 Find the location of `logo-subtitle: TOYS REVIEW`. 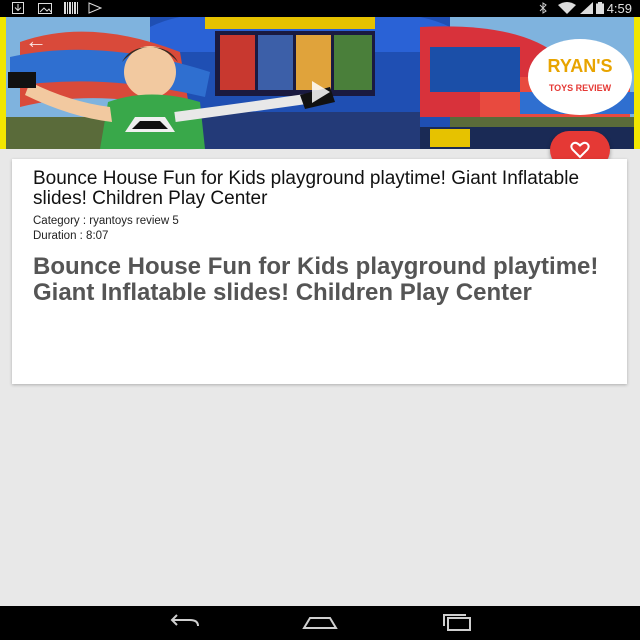

logo-subtitle: TOYS REVIEW is located at coordinates (580, 88).